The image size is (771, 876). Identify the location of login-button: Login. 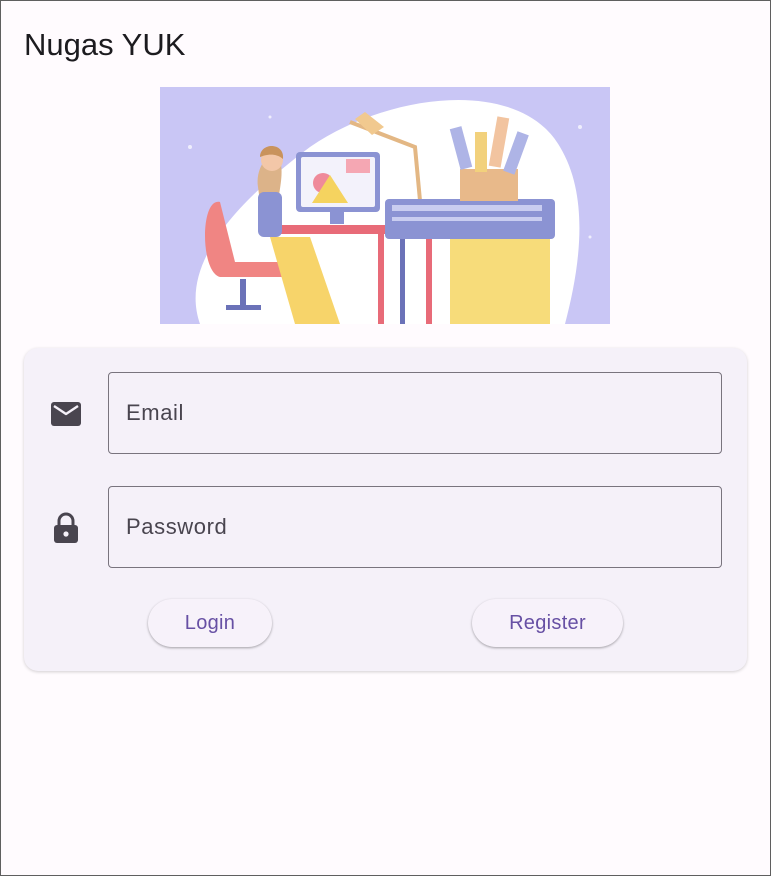
(210, 623).